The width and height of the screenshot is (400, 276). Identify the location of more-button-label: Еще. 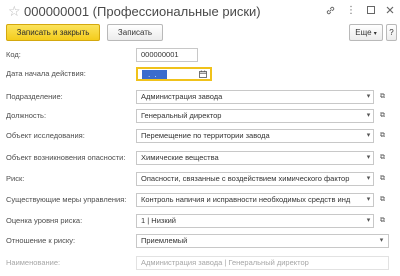
(363, 32).